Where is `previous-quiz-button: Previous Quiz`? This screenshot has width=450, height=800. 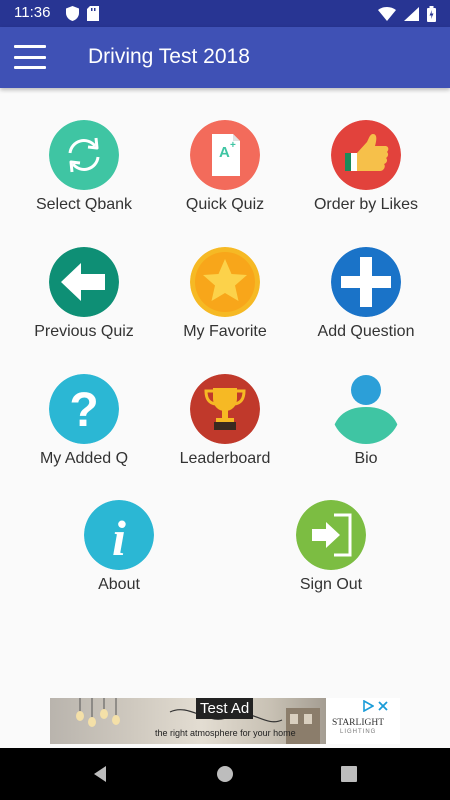 previous-quiz-button: Previous Quiz is located at coordinates (84, 294).